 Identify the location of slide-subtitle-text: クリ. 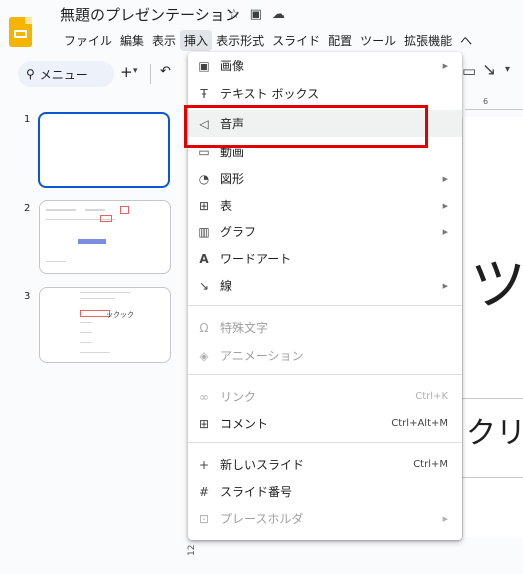
(494, 430).